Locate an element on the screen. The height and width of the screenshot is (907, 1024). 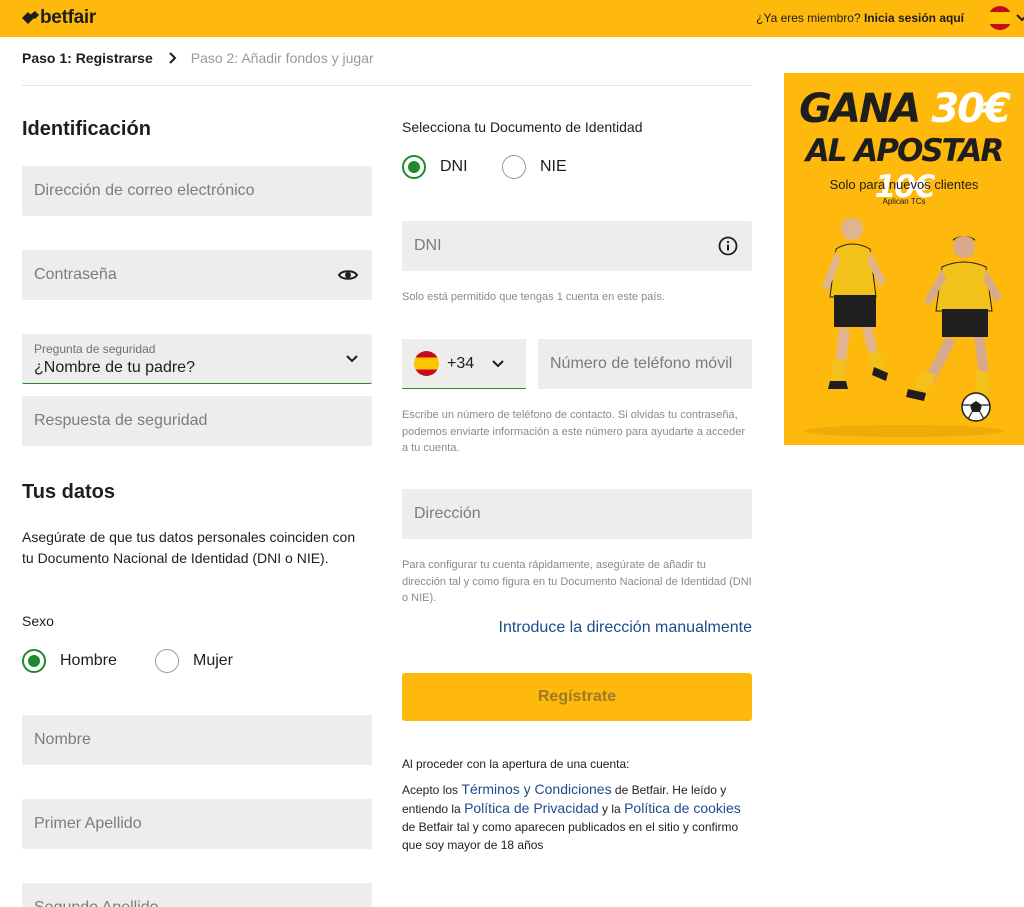
radio-dni is located at coordinates (414, 167).